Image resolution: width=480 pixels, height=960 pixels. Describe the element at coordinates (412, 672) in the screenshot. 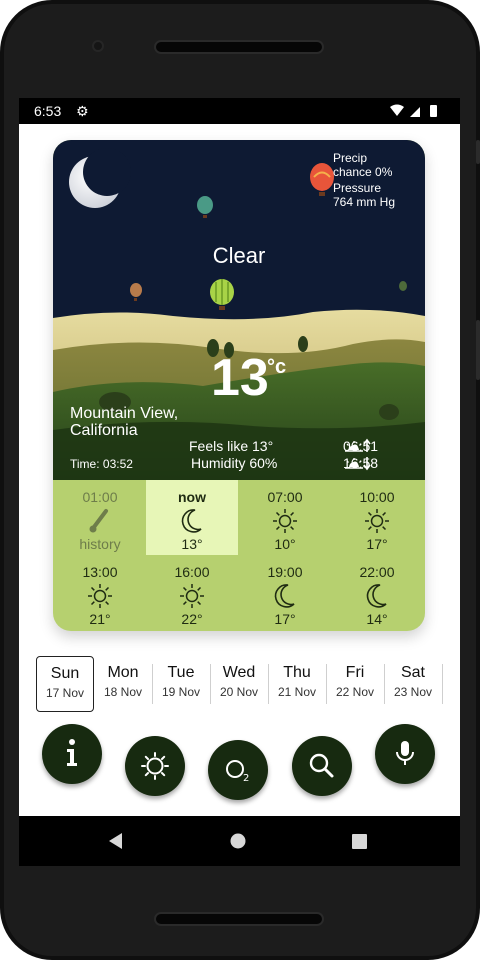

I see `day-name: Sat` at that location.